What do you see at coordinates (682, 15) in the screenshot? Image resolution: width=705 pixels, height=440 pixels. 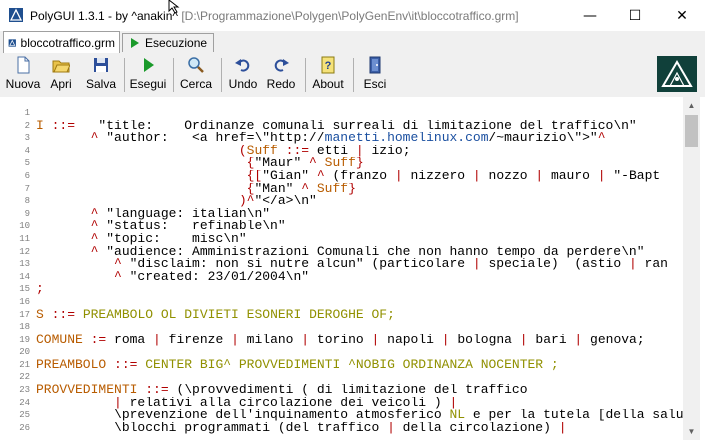 I see `close-button: ✕` at bounding box center [682, 15].